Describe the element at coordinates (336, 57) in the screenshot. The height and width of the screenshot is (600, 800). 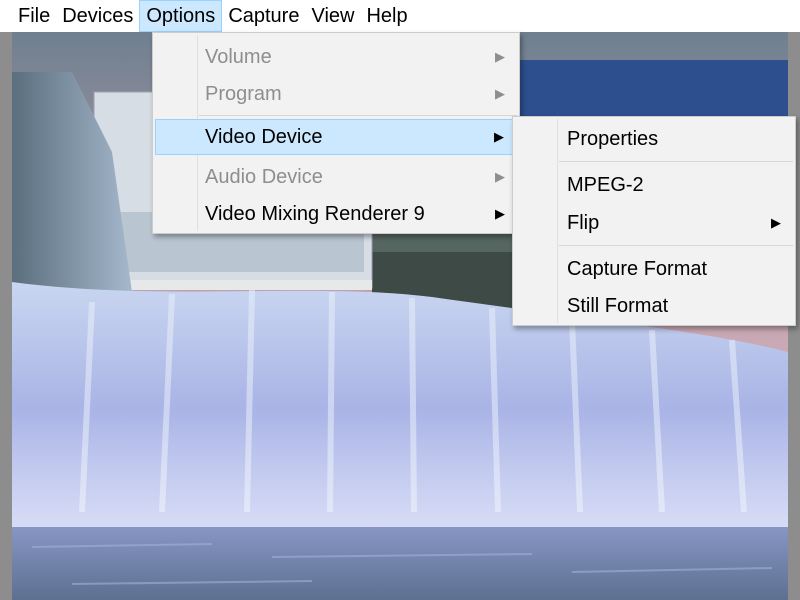
I see `menu-item-volume: Volume ▶` at that location.